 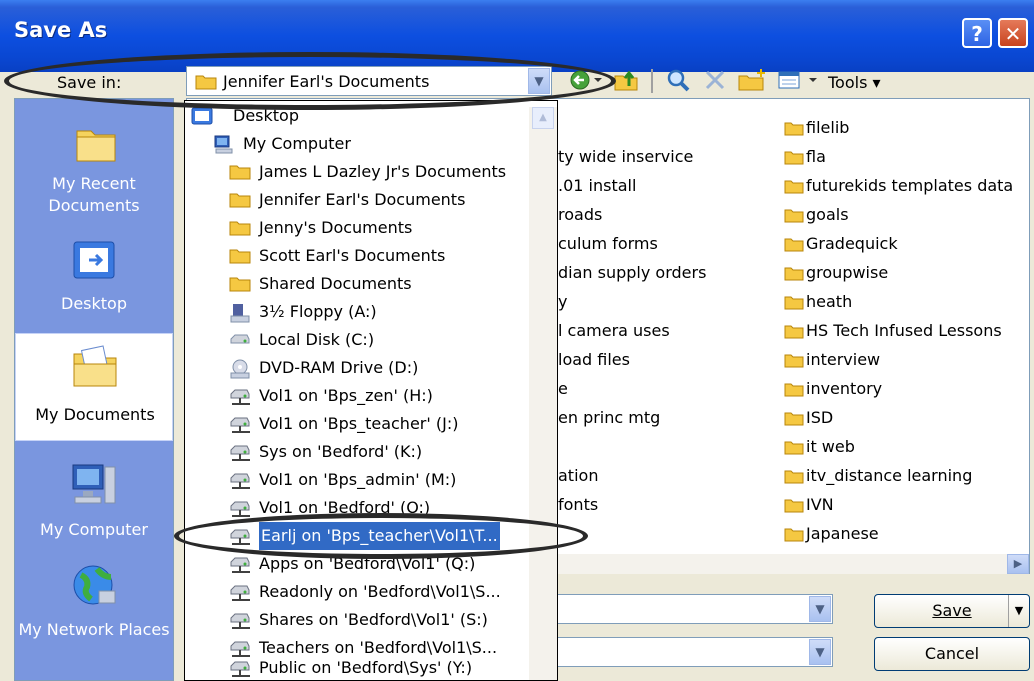 What do you see at coordinates (61, 30) in the screenshot?
I see `dialog-title: Save As` at bounding box center [61, 30].